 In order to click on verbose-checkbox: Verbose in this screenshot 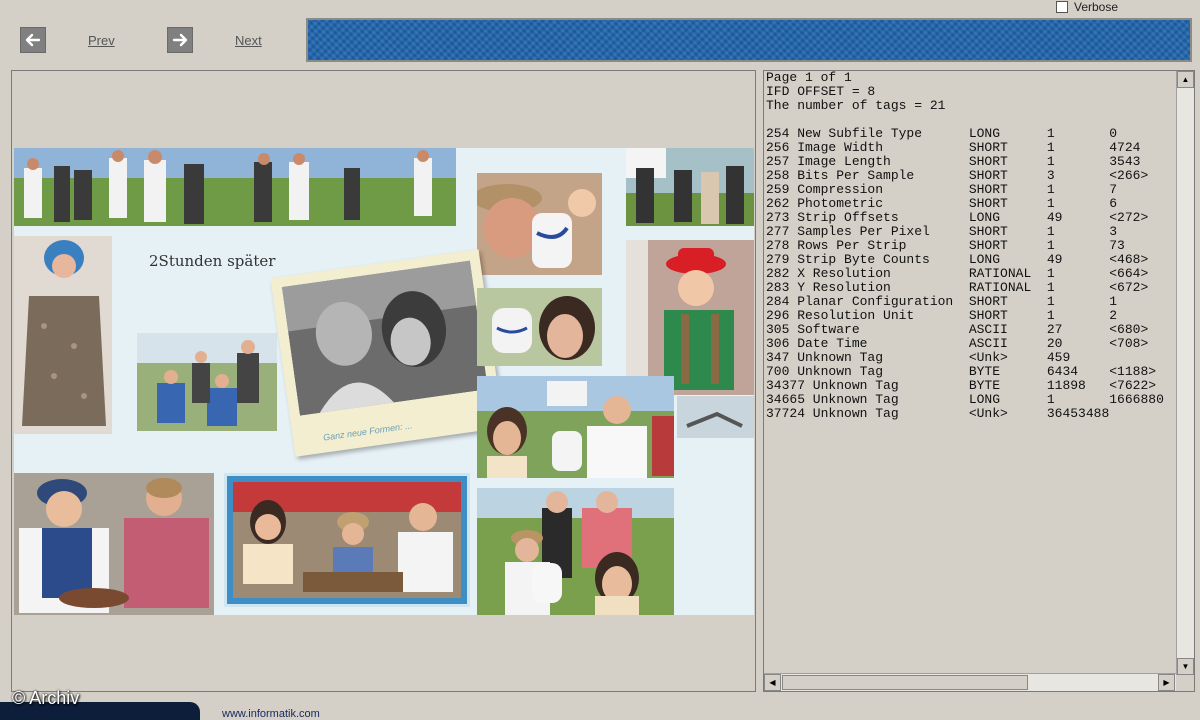, I will do `click(1087, 7)`.